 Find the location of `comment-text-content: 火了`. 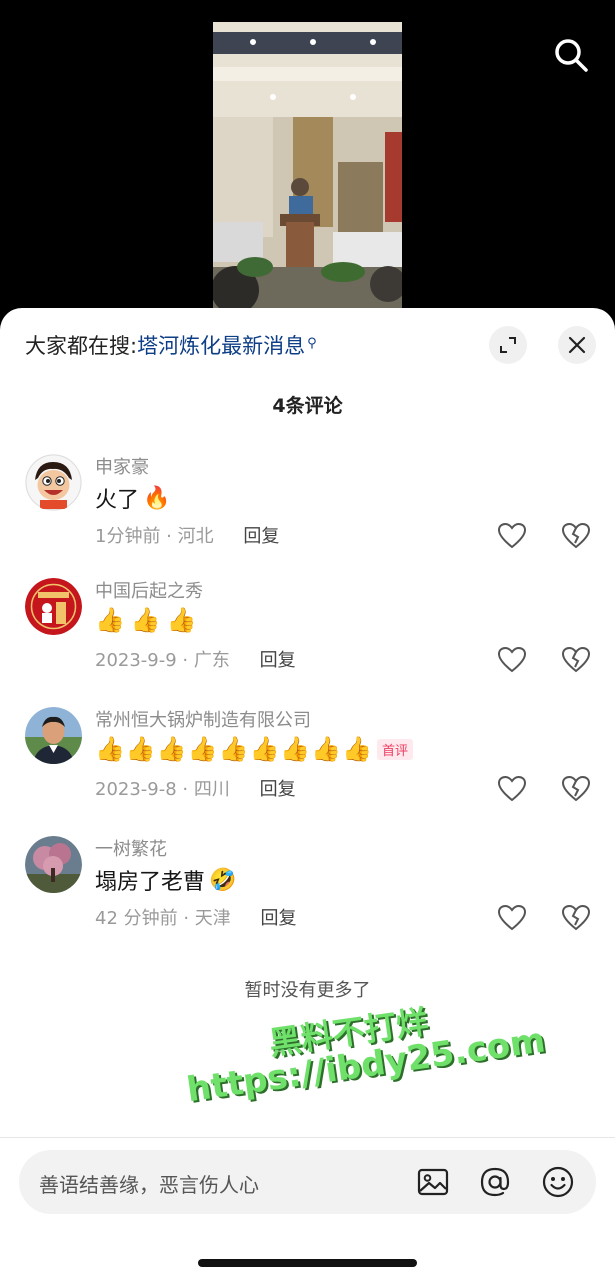

comment-text-content: 火了 is located at coordinates (117, 500).